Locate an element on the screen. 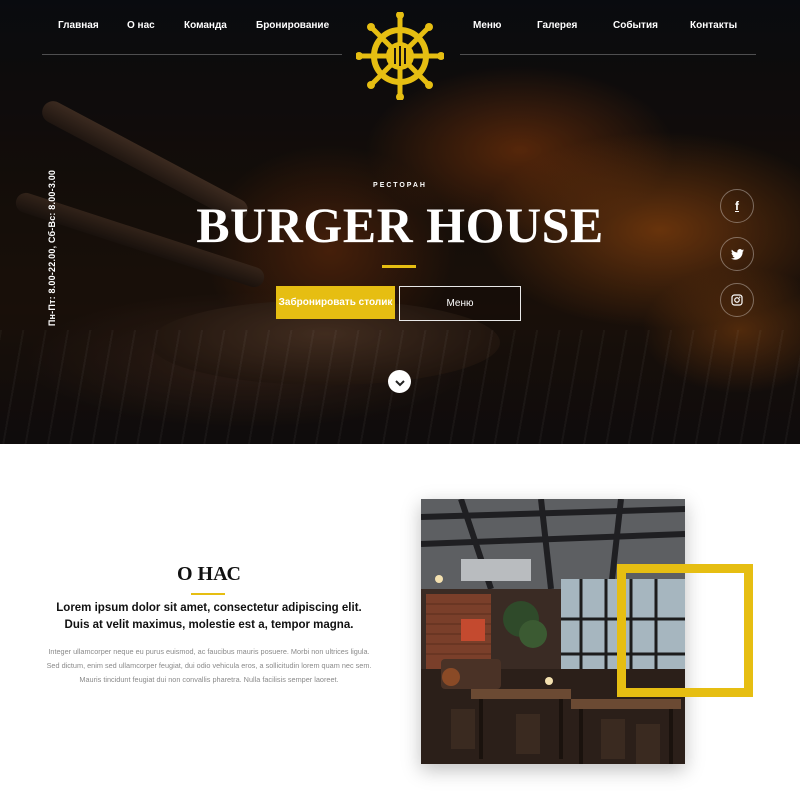  instagram-icon is located at coordinates (737, 300).